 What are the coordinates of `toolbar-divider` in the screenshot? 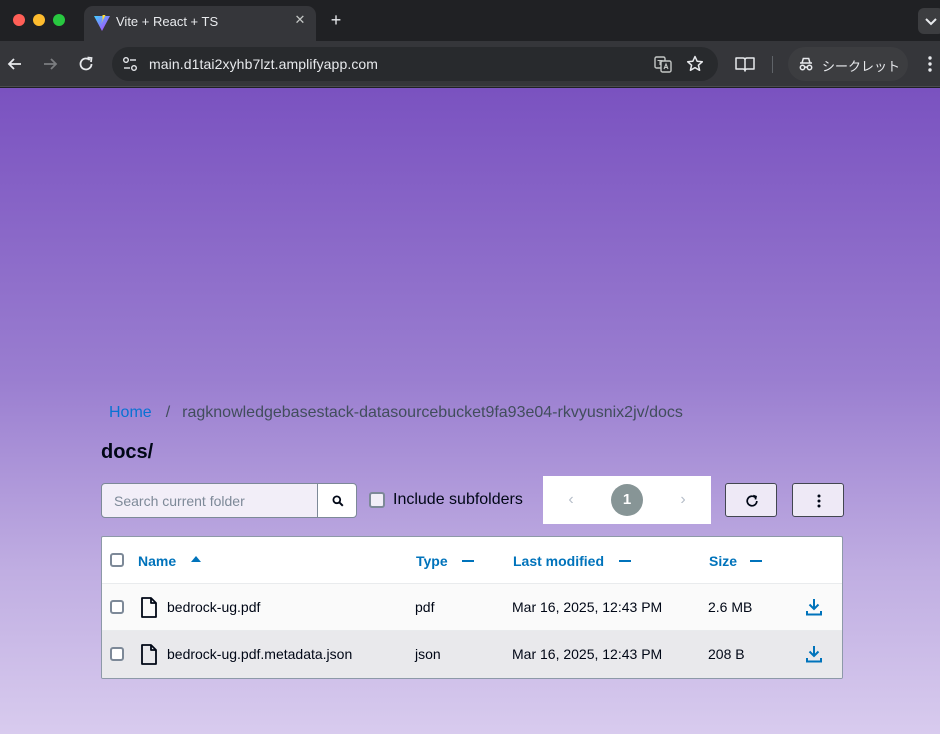 It's located at (772, 64).